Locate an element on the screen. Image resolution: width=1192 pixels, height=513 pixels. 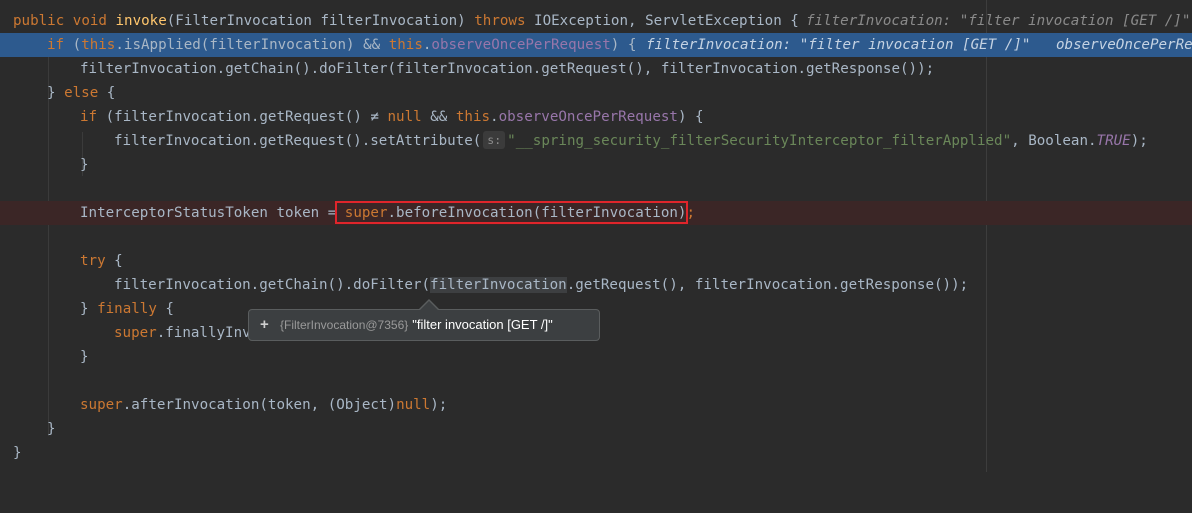
code-text: && is located at coordinates (438, 117).